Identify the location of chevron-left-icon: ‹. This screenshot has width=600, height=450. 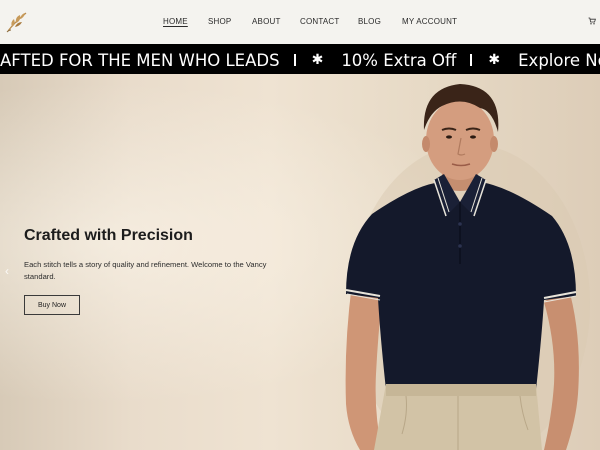
(7, 271).